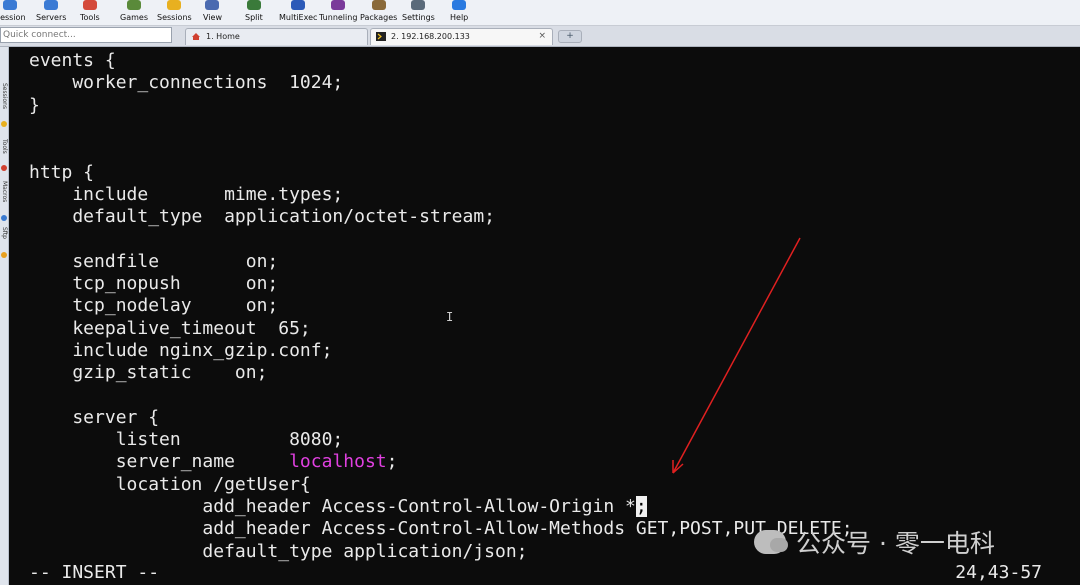 The width and height of the screenshot is (1080, 585). I want to click on tunneling-icon, so click(338, 5).